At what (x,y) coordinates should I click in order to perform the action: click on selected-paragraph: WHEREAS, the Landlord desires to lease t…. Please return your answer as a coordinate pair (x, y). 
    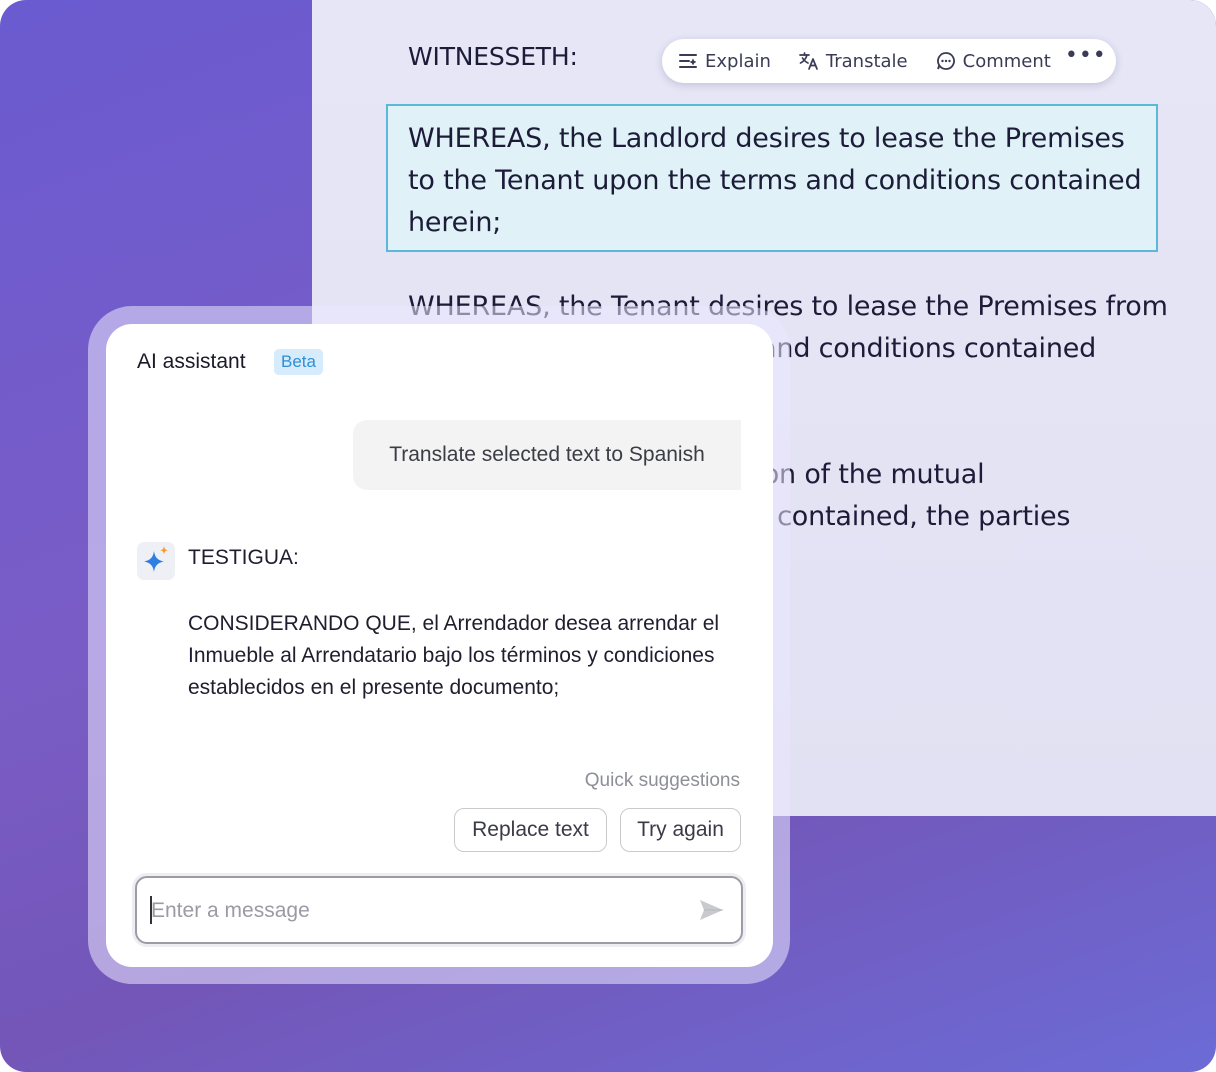
    Looking at the image, I should click on (775, 181).